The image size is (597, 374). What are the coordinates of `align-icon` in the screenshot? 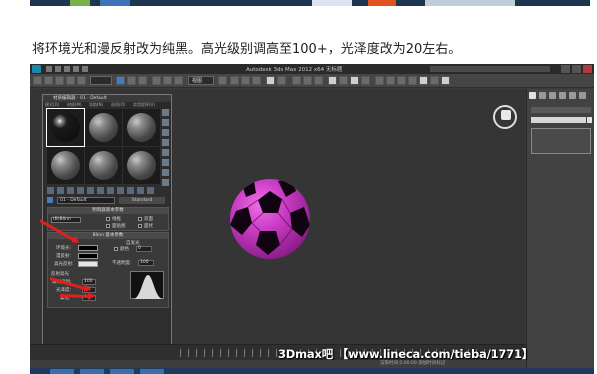 It's located at (281, 80).